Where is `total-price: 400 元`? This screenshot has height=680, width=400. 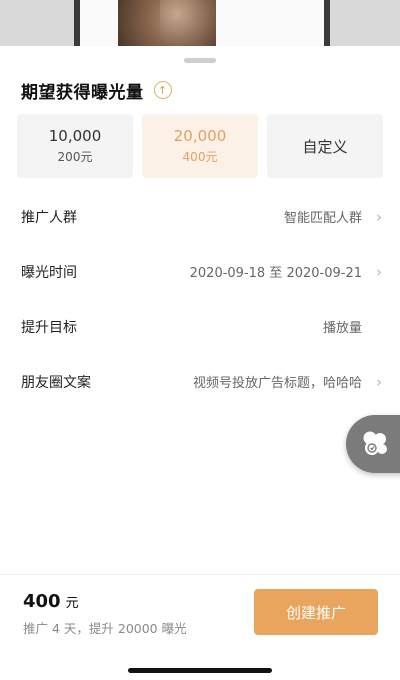
total-price: 400 元 is located at coordinates (51, 601).